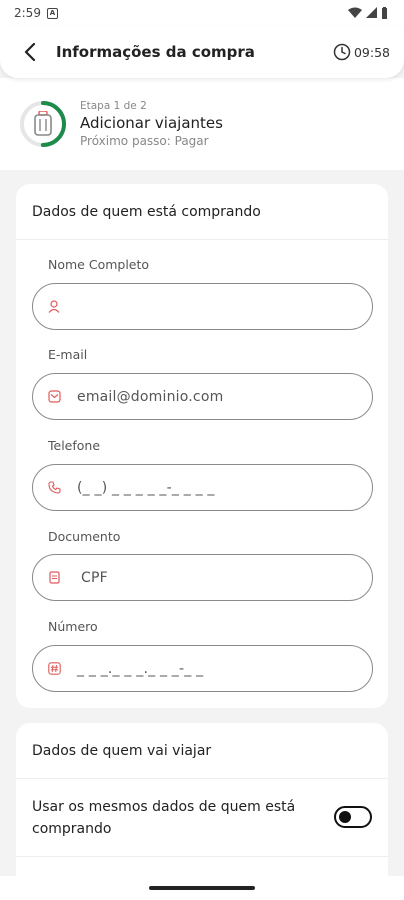  What do you see at coordinates (54, 578) in the screenshot?
I see `document-icon` at bounding box center [54, 578].